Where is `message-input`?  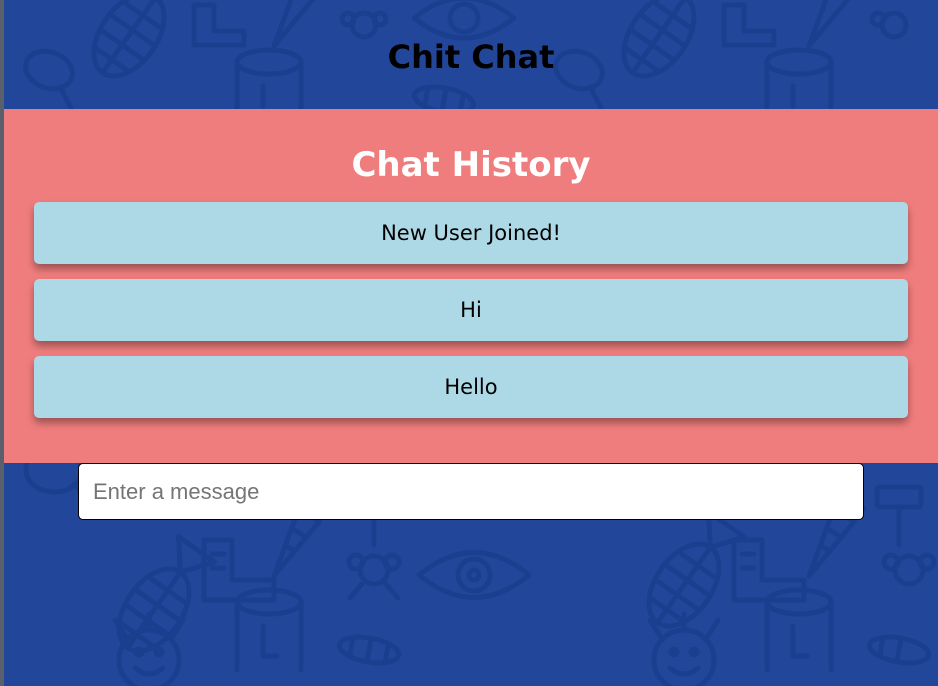 message-input is located at coordinates (471, 491).